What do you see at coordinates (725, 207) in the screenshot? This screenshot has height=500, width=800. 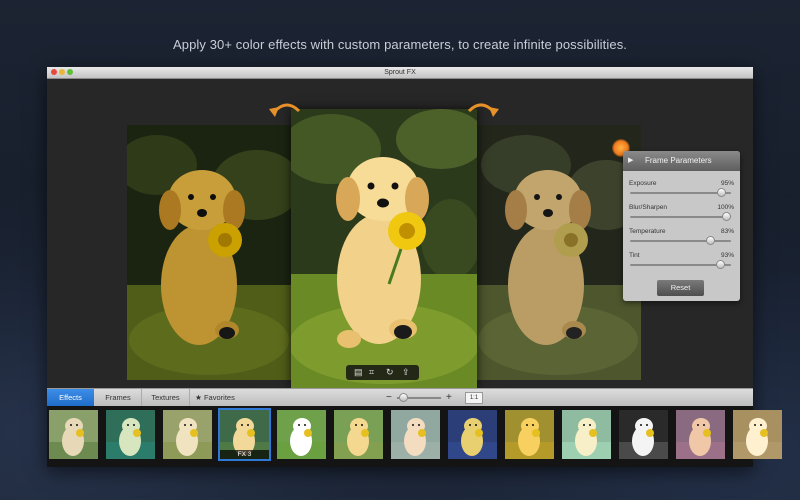 I see `param-value: 100%` at bounding box center [725, 207].